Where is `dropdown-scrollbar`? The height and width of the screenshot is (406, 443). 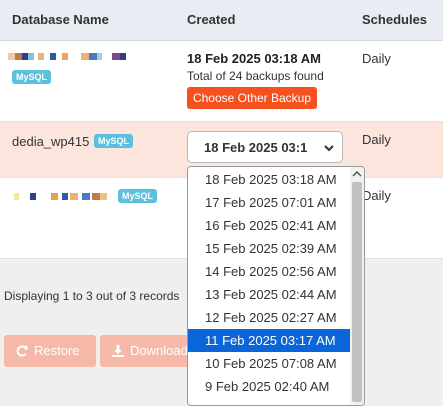
dropdown-scrollbar is located at coordinates (357, 286).